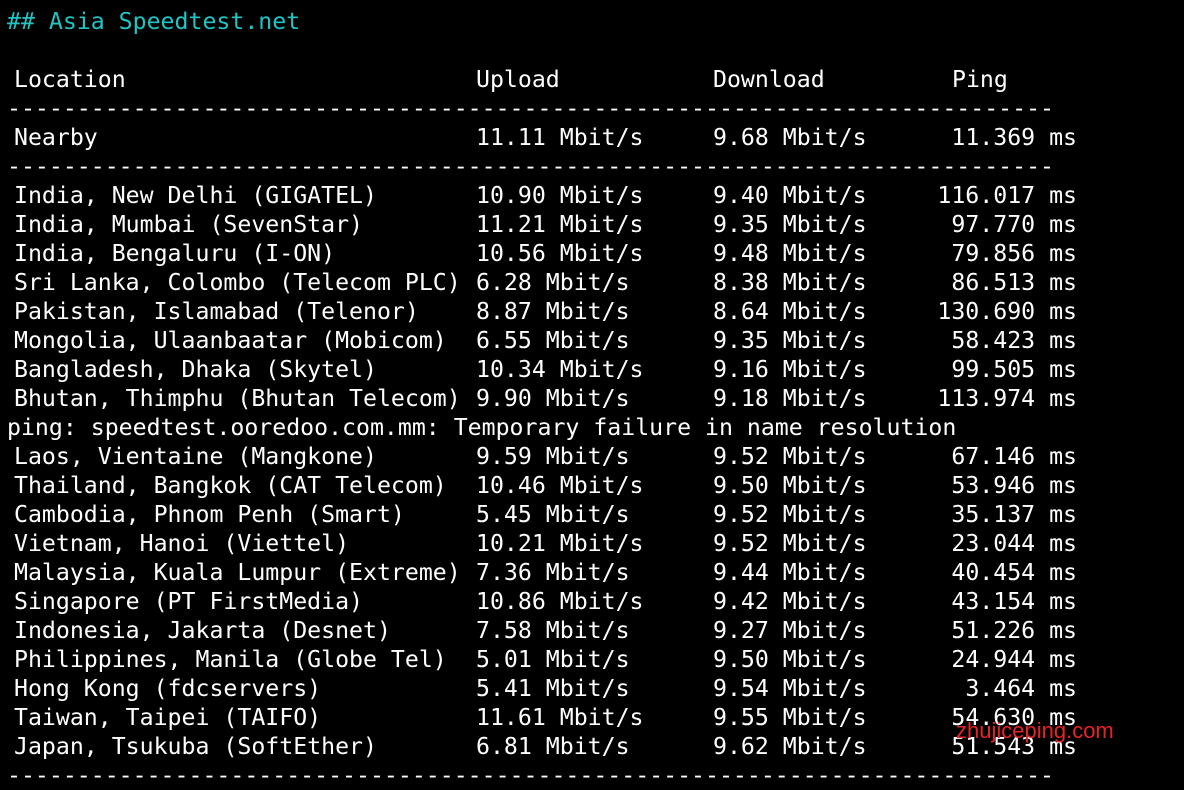 The image size is (1184, 790). What do you see at coordinates (1014, 369) in the screenshot?
I see `cell-ping: 99.505 ms` at bounding box center [1014, 369].